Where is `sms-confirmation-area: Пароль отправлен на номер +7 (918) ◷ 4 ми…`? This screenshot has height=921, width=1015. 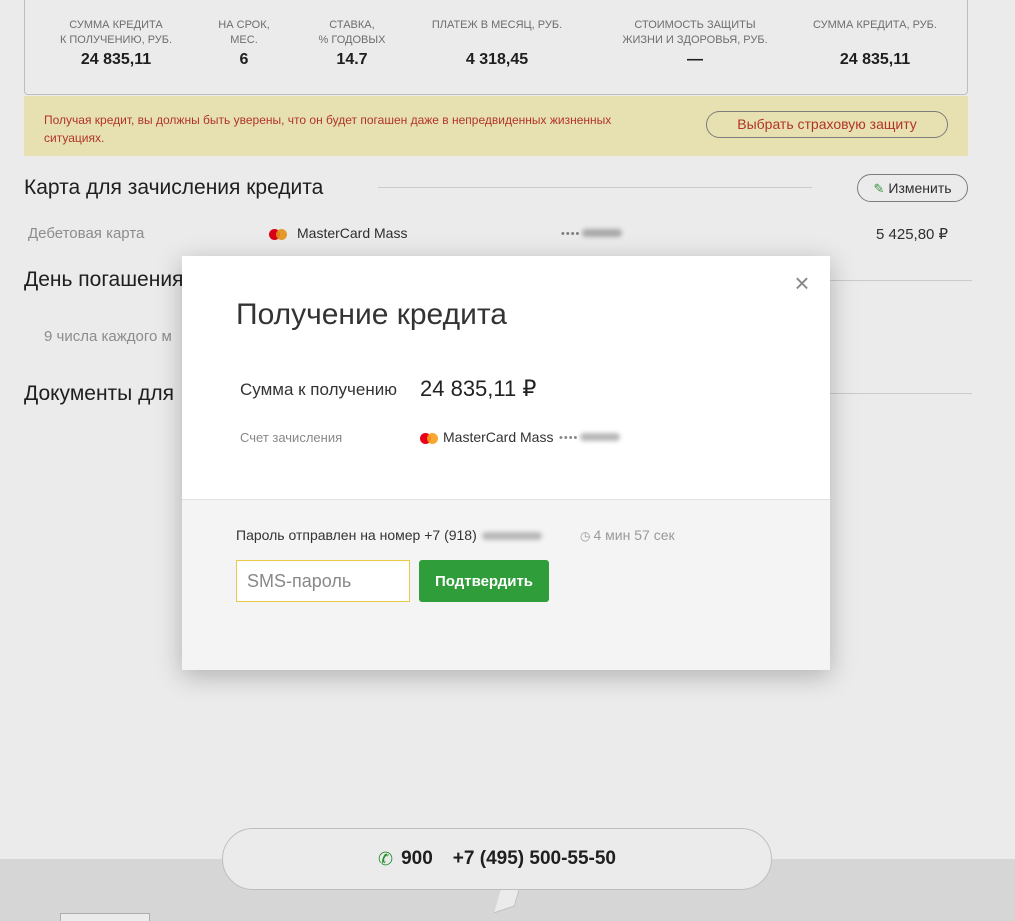
sms-confirmation-area: Пароль отправлен на номер +7 (918) ◷ 4 ми… is located at coordinates (506, 584).